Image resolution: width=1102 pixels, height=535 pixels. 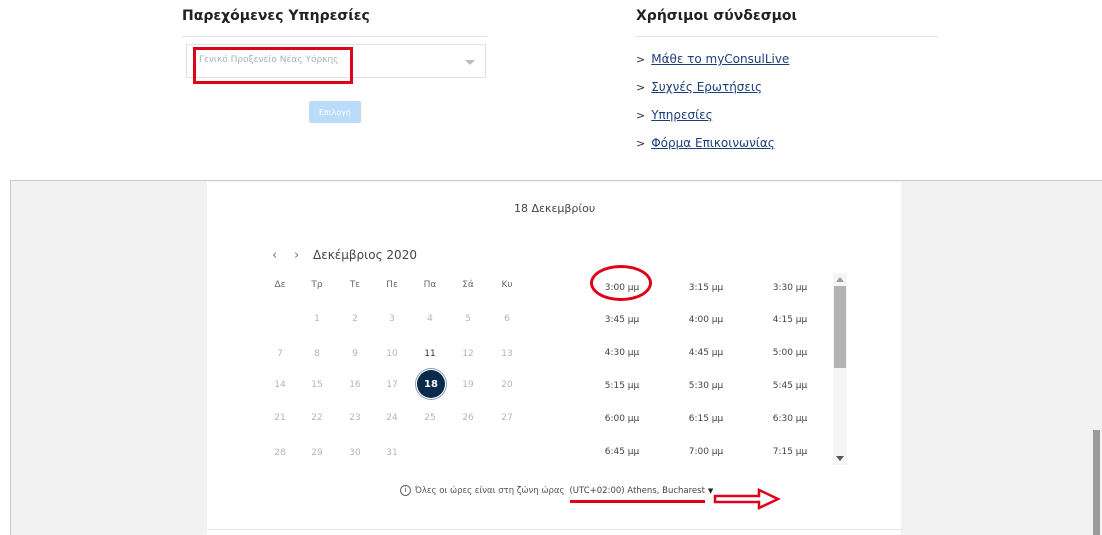 I want to click on weekday-label: Τρ, so click(x=317, y=285).